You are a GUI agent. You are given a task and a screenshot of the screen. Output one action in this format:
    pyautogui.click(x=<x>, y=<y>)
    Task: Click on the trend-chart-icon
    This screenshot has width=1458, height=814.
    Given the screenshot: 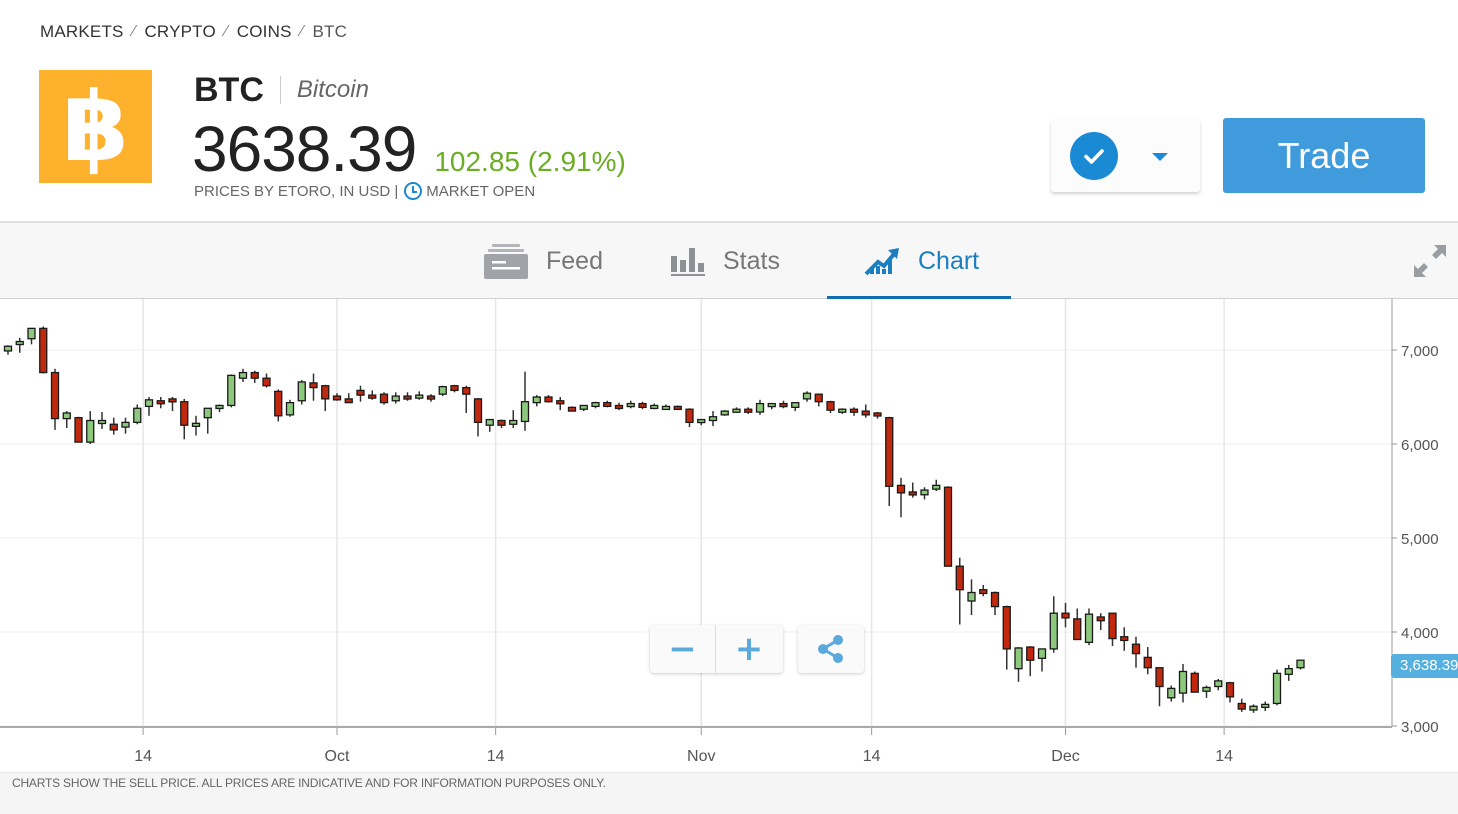 What is the action you would take?
    pyautogui.click(x=882, y=261)
    